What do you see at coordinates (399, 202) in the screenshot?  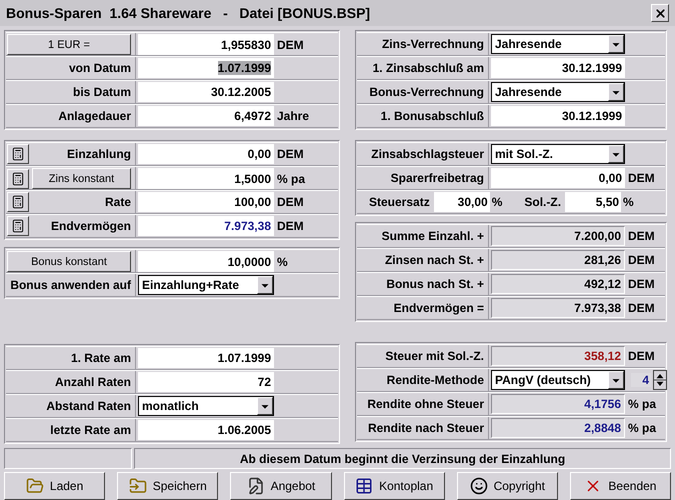 I see `field-label: Steuersatz` at bounding box center [399, 202].